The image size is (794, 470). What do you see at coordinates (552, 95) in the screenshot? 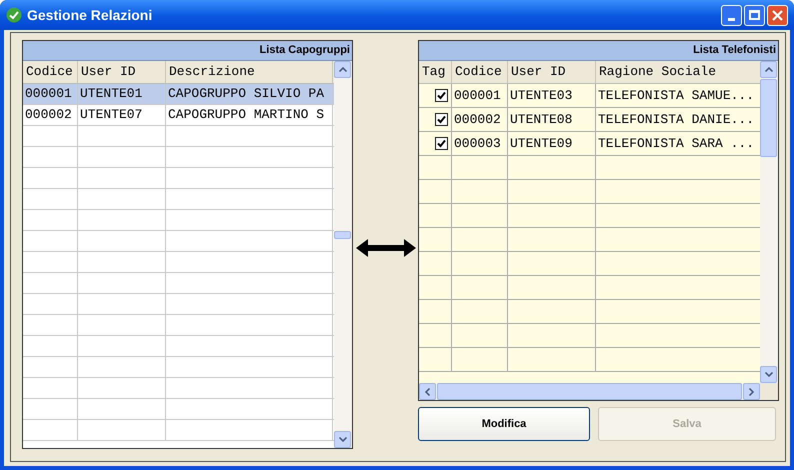
I see `table-cell: UTENTE03` at bounding box center [552, 95].